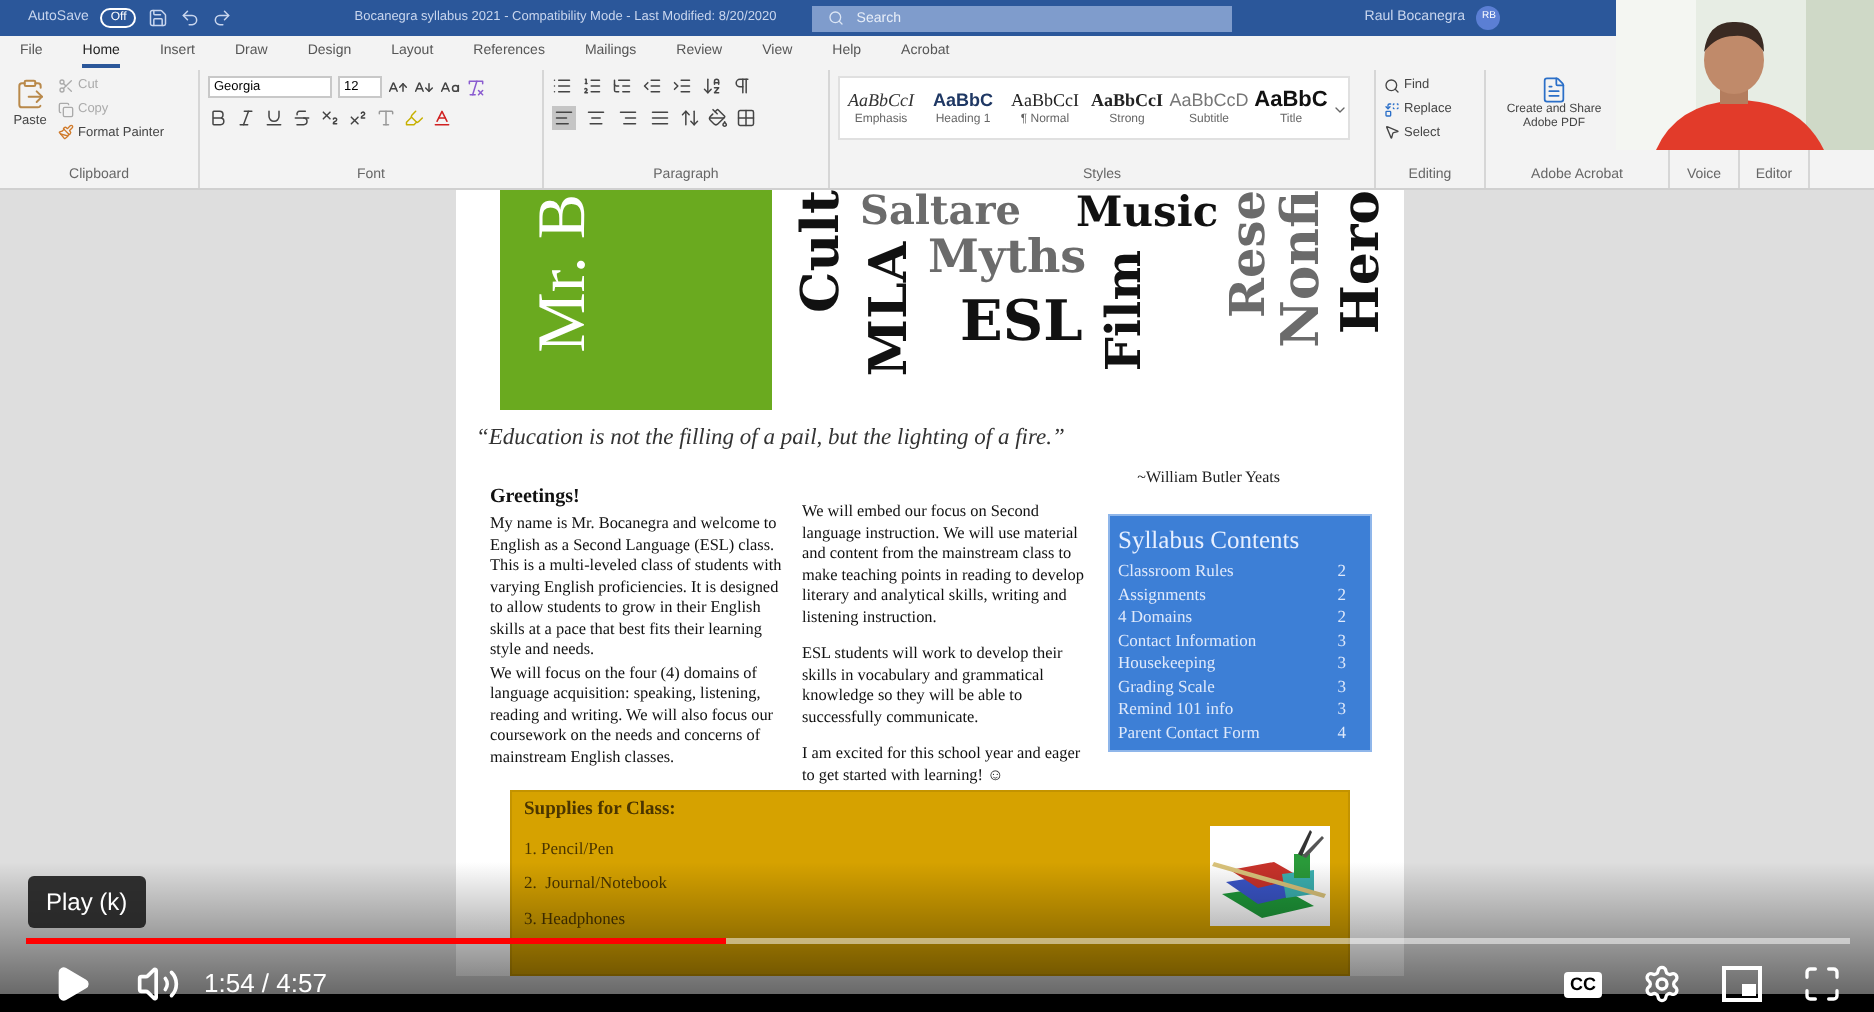  Describe the element at coordinates (938, 941) in the screenshot. I see `progress-track` at that location.